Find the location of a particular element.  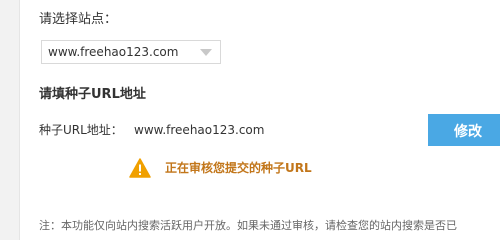

site-select-dropdown: www.freehao123.com is located at coordinates (131, 52).